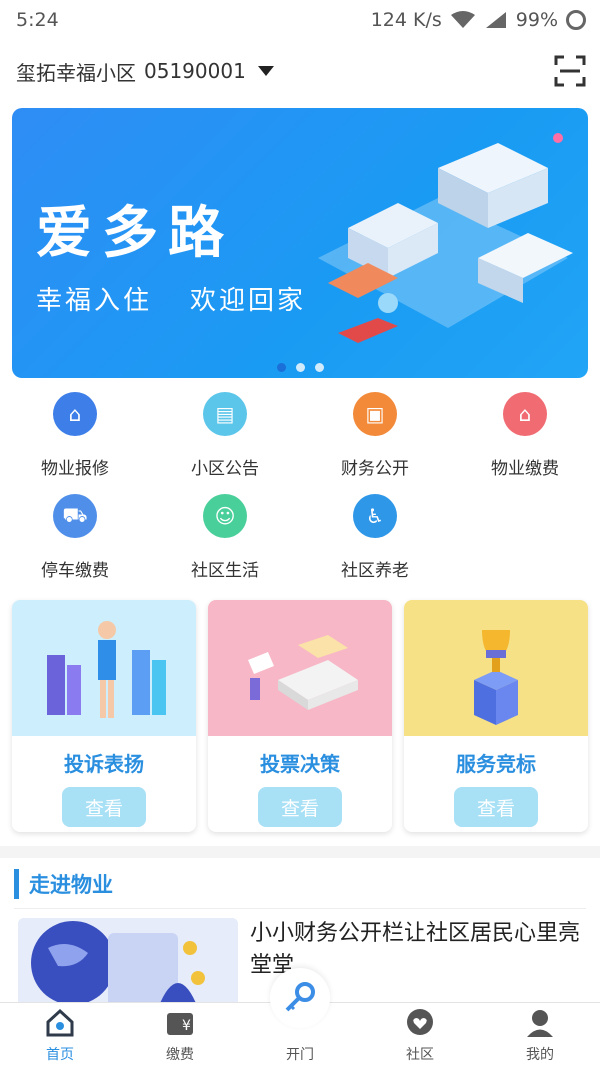 The width and height of the screenshot is (600, 1067). I want to click on tab-profile: 我的, so click(540, 1035).